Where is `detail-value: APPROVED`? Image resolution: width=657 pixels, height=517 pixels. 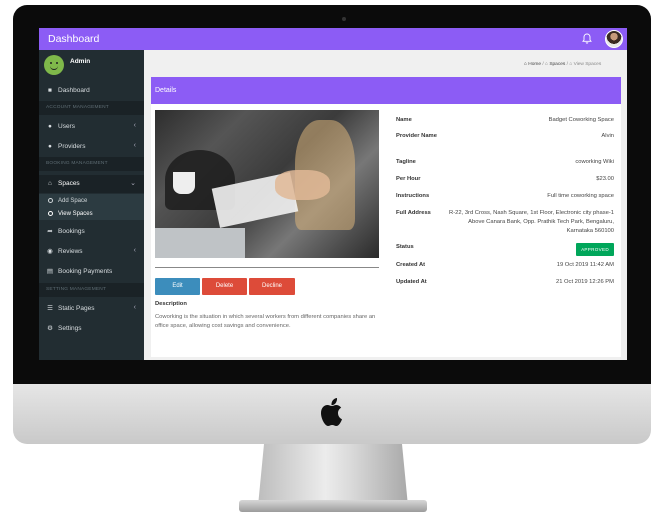
detail-value: APPROVED is located at coordinates (529, 249).